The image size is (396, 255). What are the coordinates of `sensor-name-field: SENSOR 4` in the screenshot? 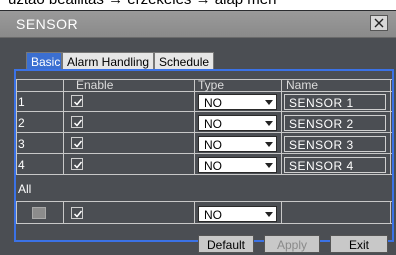 It's located at (335, 165).